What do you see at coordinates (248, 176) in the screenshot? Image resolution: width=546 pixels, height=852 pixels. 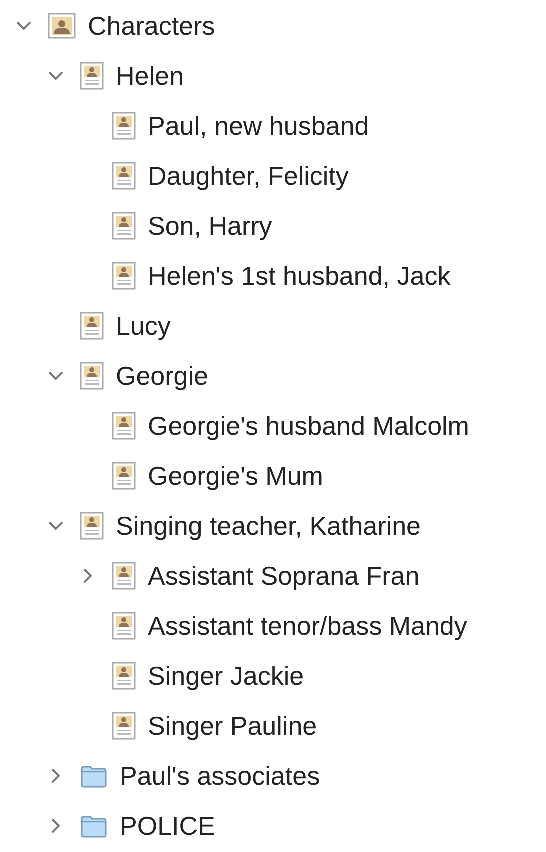 I see `tree-item: Daughter, Felicity` at bounding box center [248, 176].